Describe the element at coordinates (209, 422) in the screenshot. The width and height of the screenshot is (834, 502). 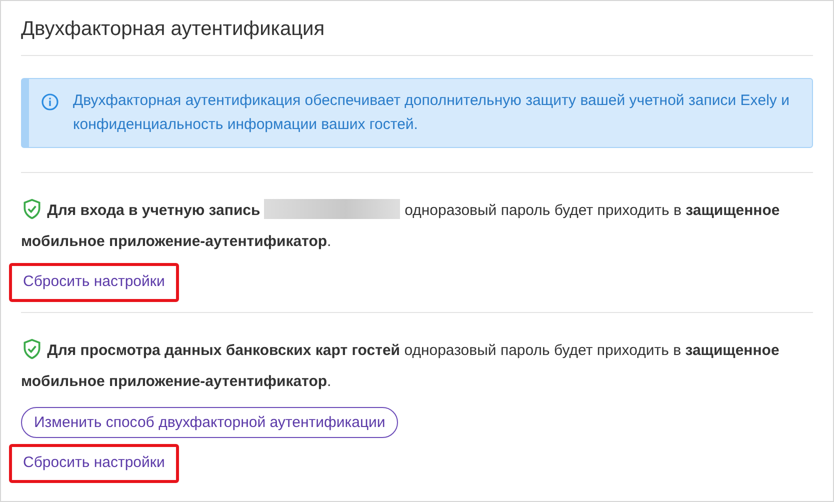
I see `change-method-button: Изменить способ двухфакторной аутентификации` at that location.